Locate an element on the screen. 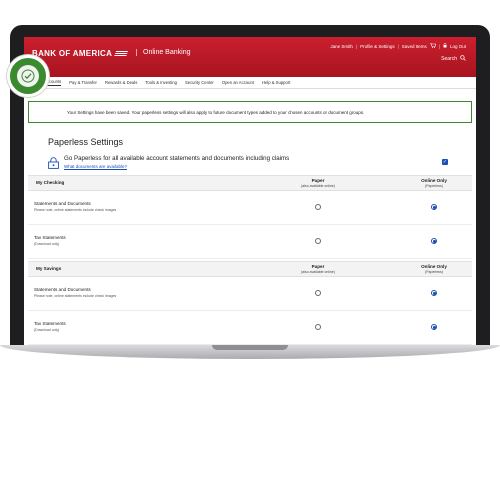  search-icon is located at coordinates (463, 59).